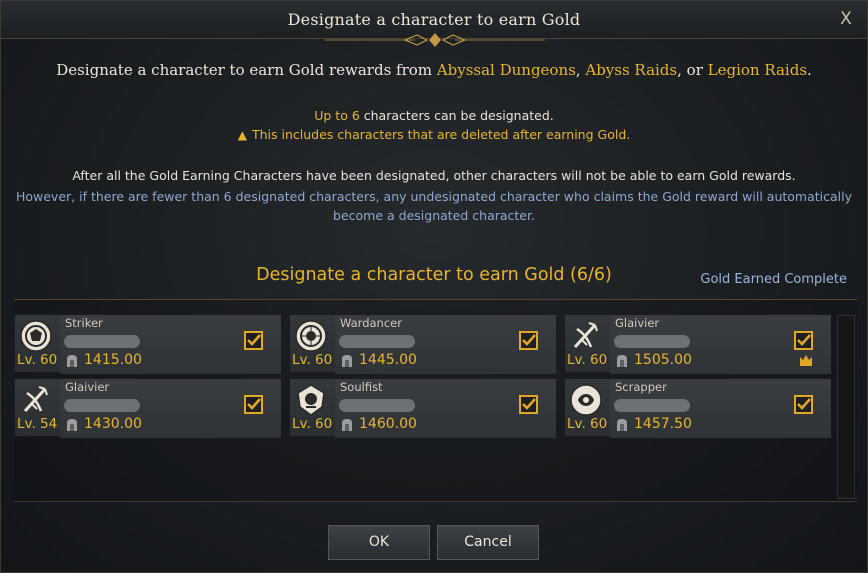 The width and height of the screenshot is (868, 573). I want to click on limit-prefix: Up to, so click(333, 115).